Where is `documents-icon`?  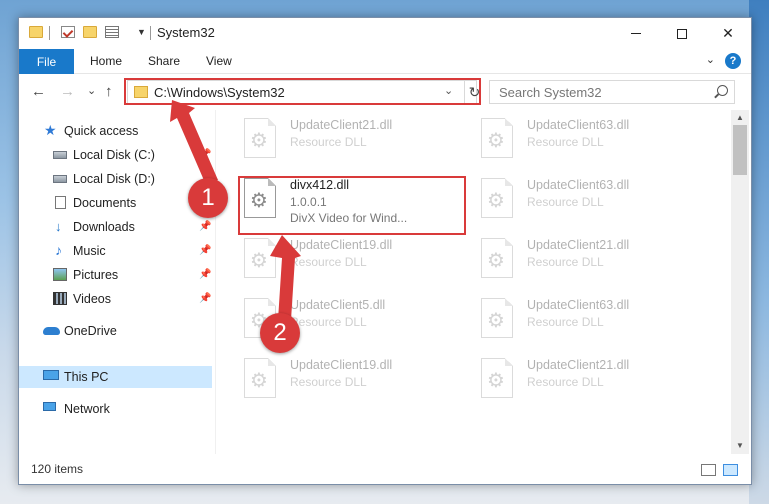 documents-icon is located at coordinates (60, 202).